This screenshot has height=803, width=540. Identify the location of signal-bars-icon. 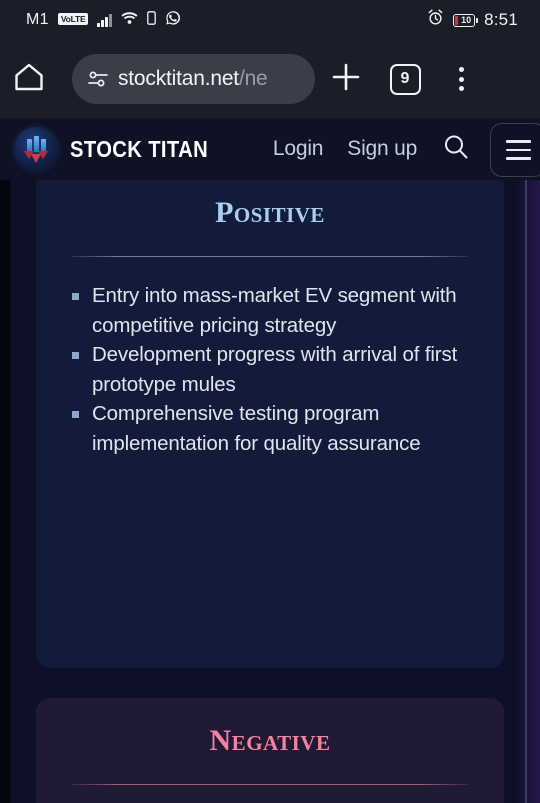
(104, 20).